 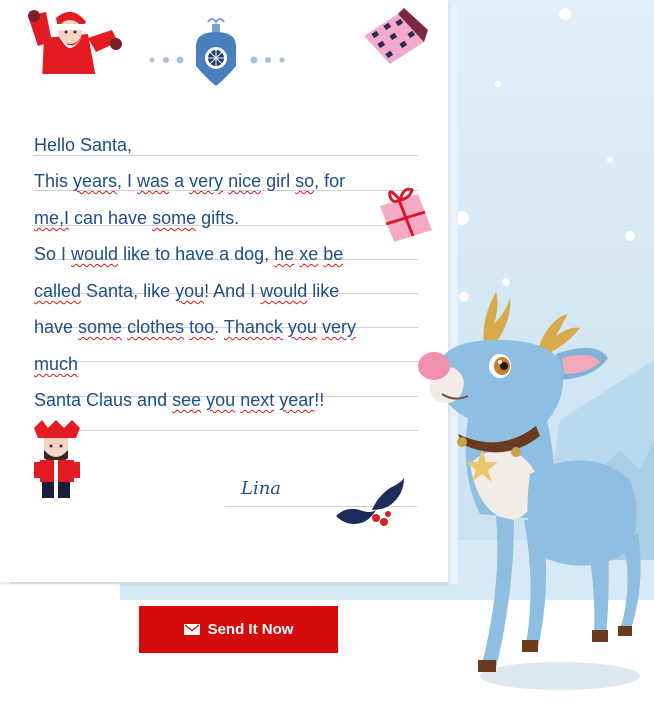 What do you see at coordinates (261, 488) in the screenshot?
I see `signature-field: Lina` at bounding box center [261, 488].